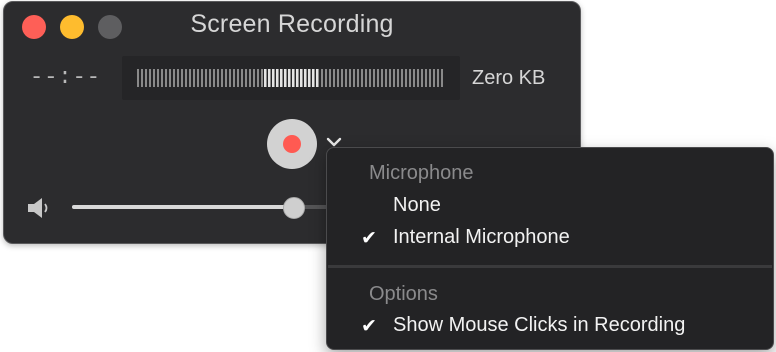 The width and height of the screenshot is (776, 352). I want to click on menu-item-label: Internal Microphone, so click(481, 237).